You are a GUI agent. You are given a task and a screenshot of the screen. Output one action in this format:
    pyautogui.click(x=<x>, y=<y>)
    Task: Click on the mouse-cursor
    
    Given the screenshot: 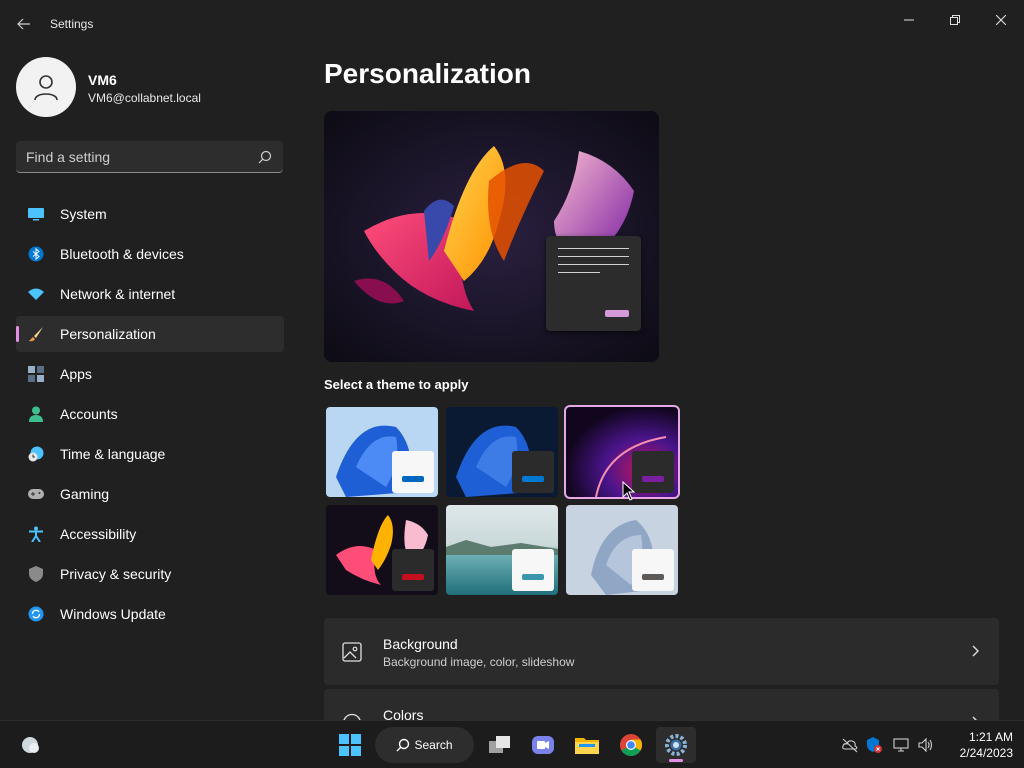 What is the action you would take?
    pyautogui.click(x=629, y=491)
    